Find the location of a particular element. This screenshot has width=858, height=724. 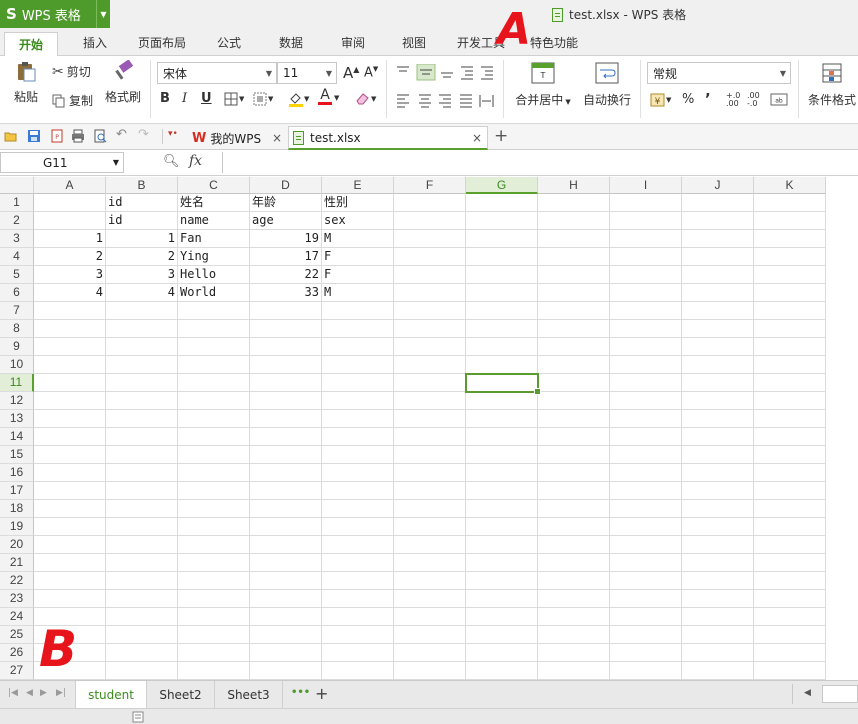

cell-e6: M is located at coordinates (358, 293).